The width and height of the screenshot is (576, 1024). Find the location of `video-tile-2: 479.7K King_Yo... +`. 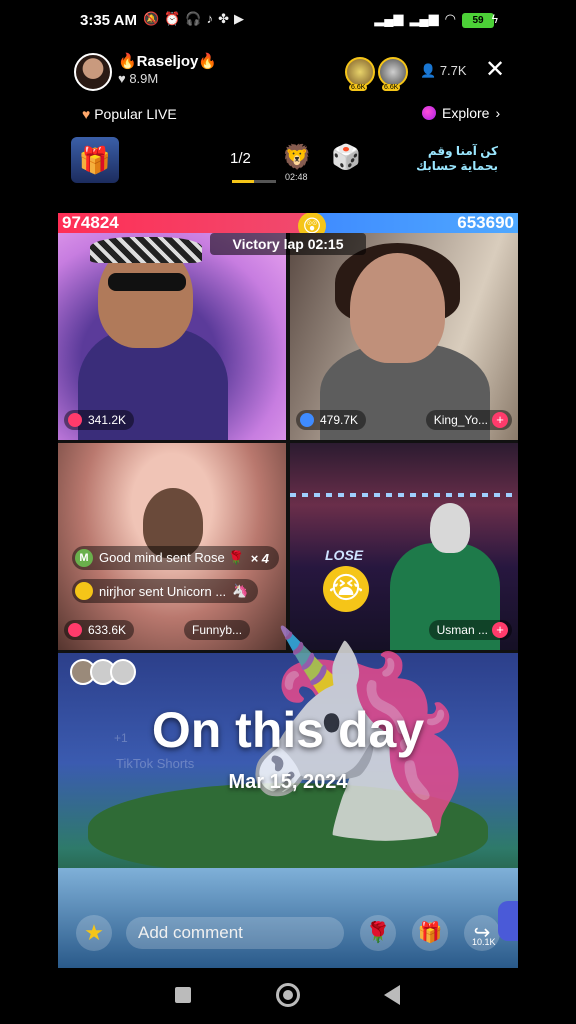

video-tile-2: 479.7K King_Yo... + is located at coordinates (404, 336).